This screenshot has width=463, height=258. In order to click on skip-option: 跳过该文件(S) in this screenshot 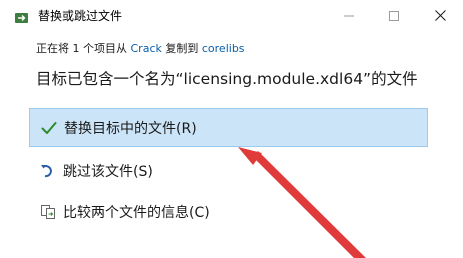, I will do `click(228, 170)`.